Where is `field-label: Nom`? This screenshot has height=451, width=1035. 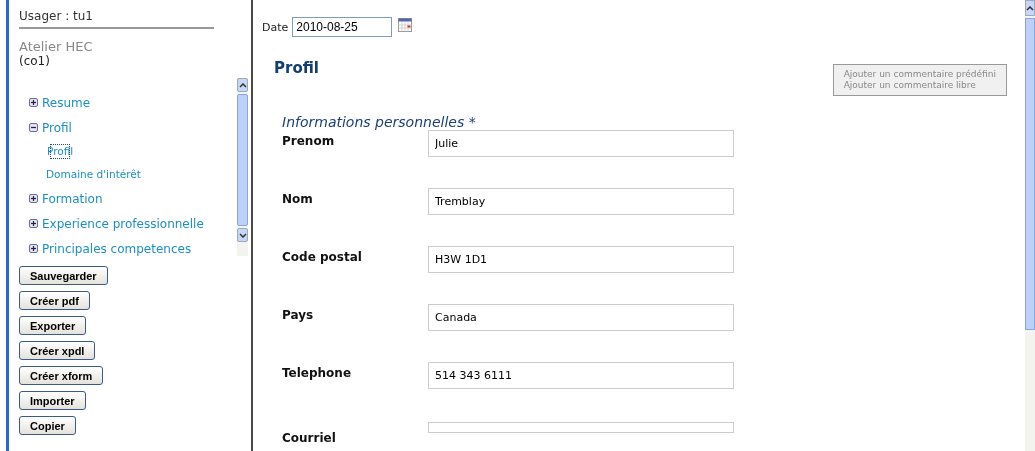 field-label: Nom is located at coordinates (298, 198).